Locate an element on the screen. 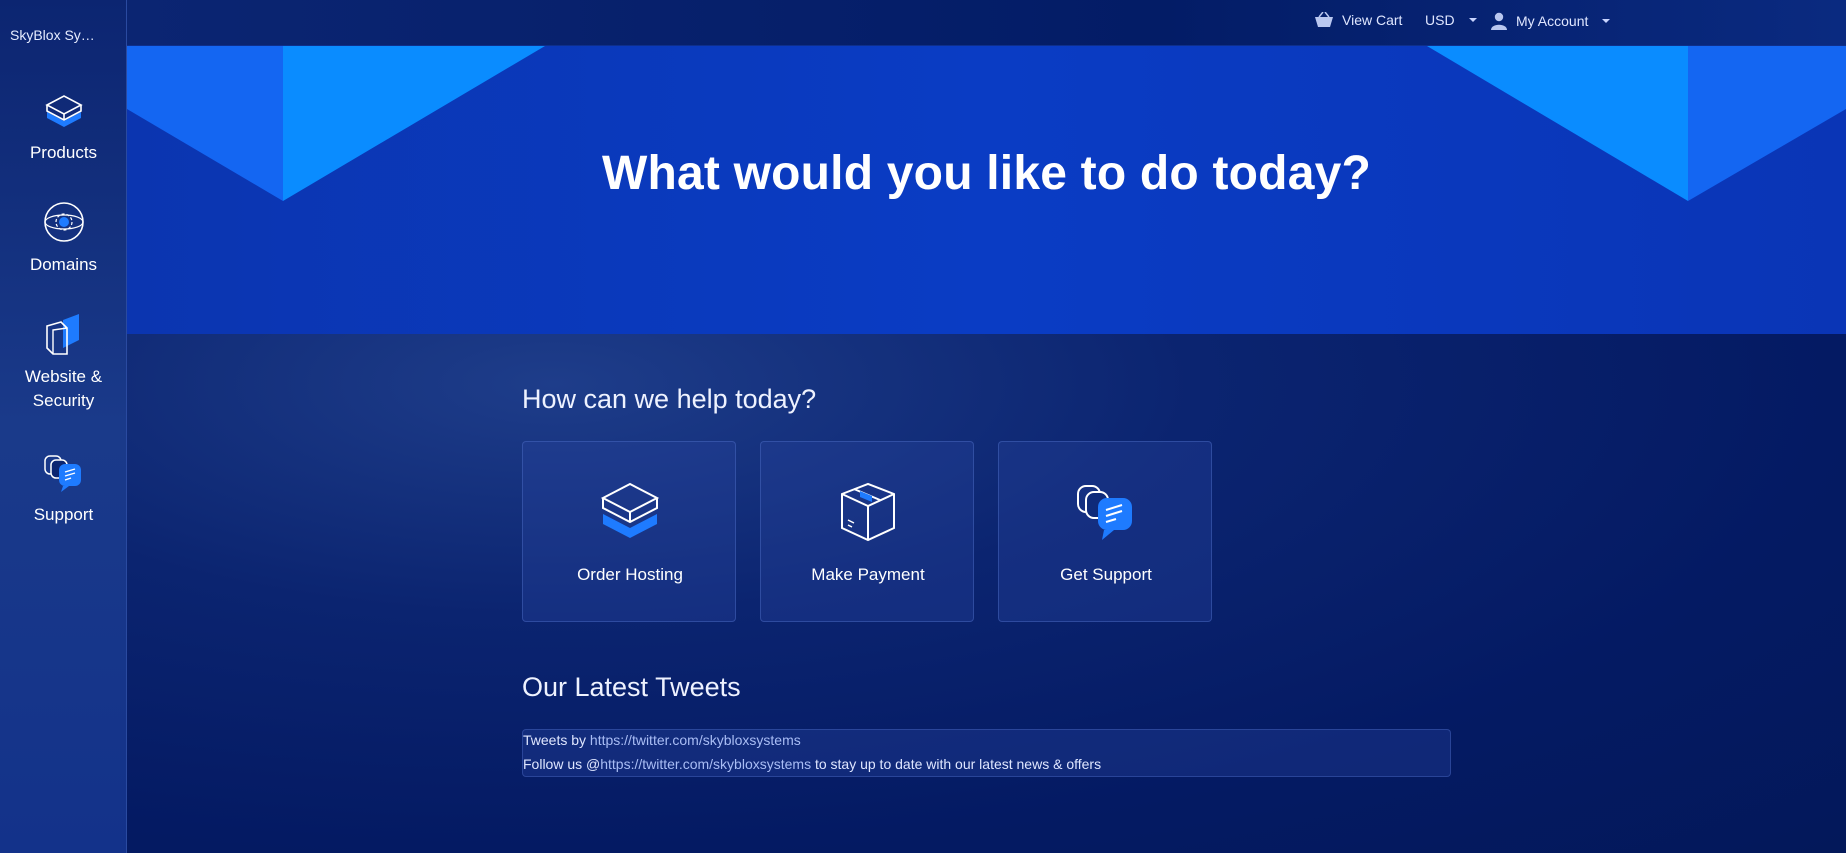  sidebar-item-label: Support is located at coordinates (63, 514).